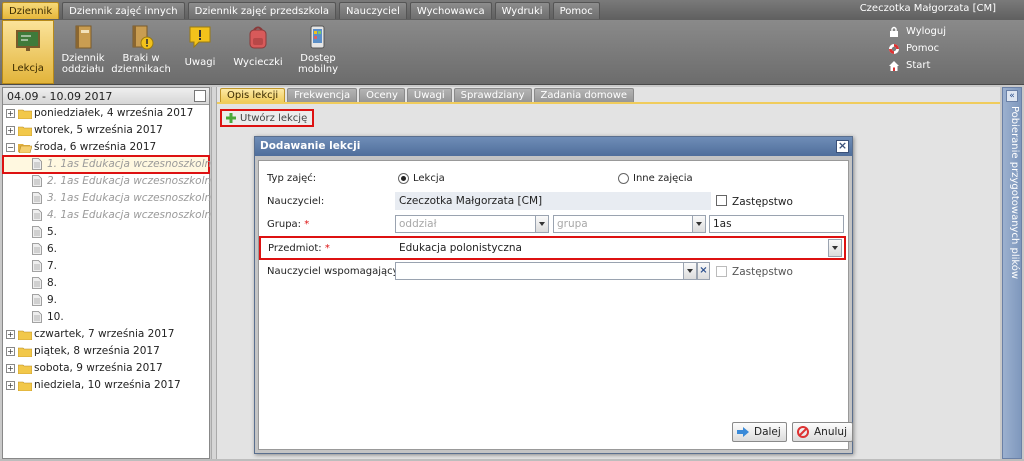 The image size is (1024, 461). Describe the element at coordinates (690, 271) in the screenshot. I see `wspomagajacy-dropdown-icon` at that location.